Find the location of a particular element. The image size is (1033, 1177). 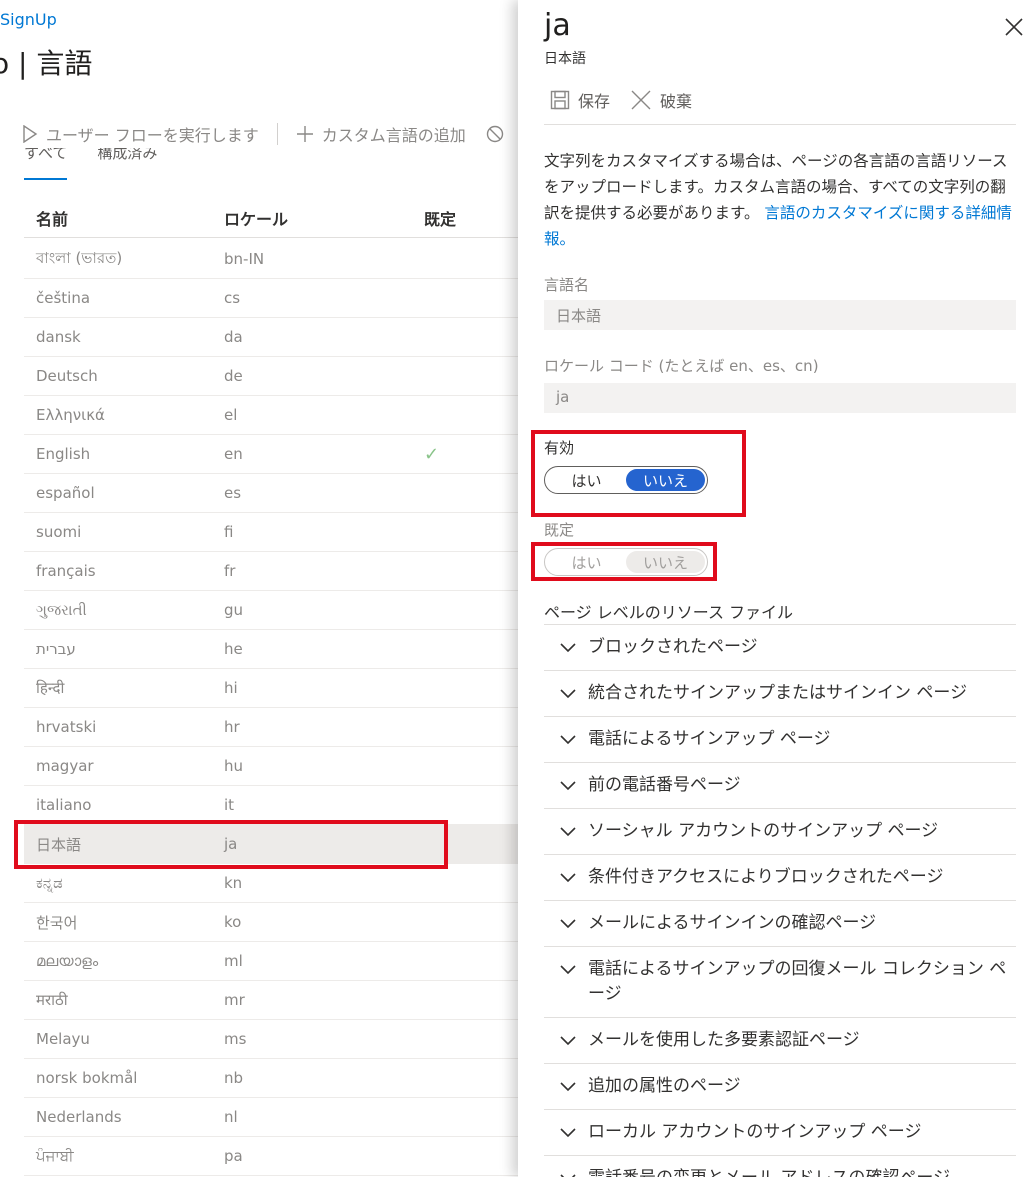

table-row: ਪੰਜਾਬੀ pa is located at coordinates (272, 1156).